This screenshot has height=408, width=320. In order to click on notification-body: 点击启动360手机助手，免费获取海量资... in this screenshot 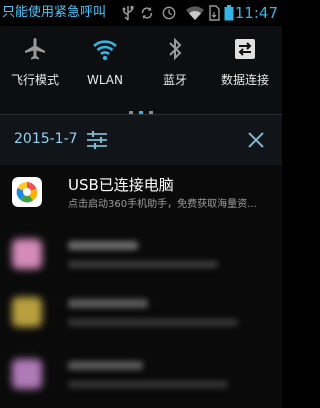, I will do `click(162, 204)`.